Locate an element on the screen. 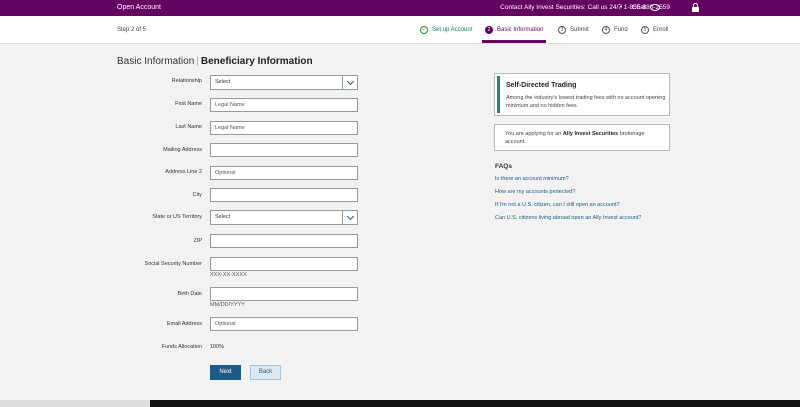 This screenshot has height=407, width=800. chat-link: Chat is located at coordinates (646, 7).